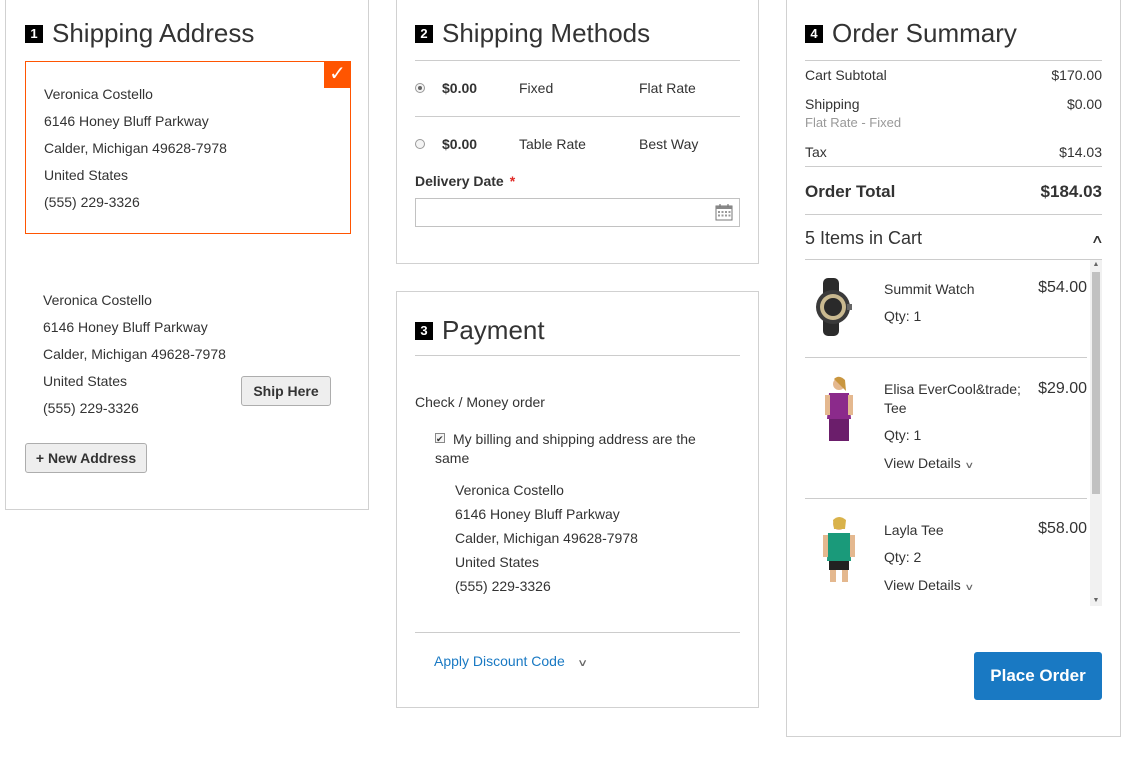 This screenshot has width=1131, height=761. What do you see at coordinates (424, 33) in the screenshot?
I see `step-number: 2` at bounding box center [424, 33].